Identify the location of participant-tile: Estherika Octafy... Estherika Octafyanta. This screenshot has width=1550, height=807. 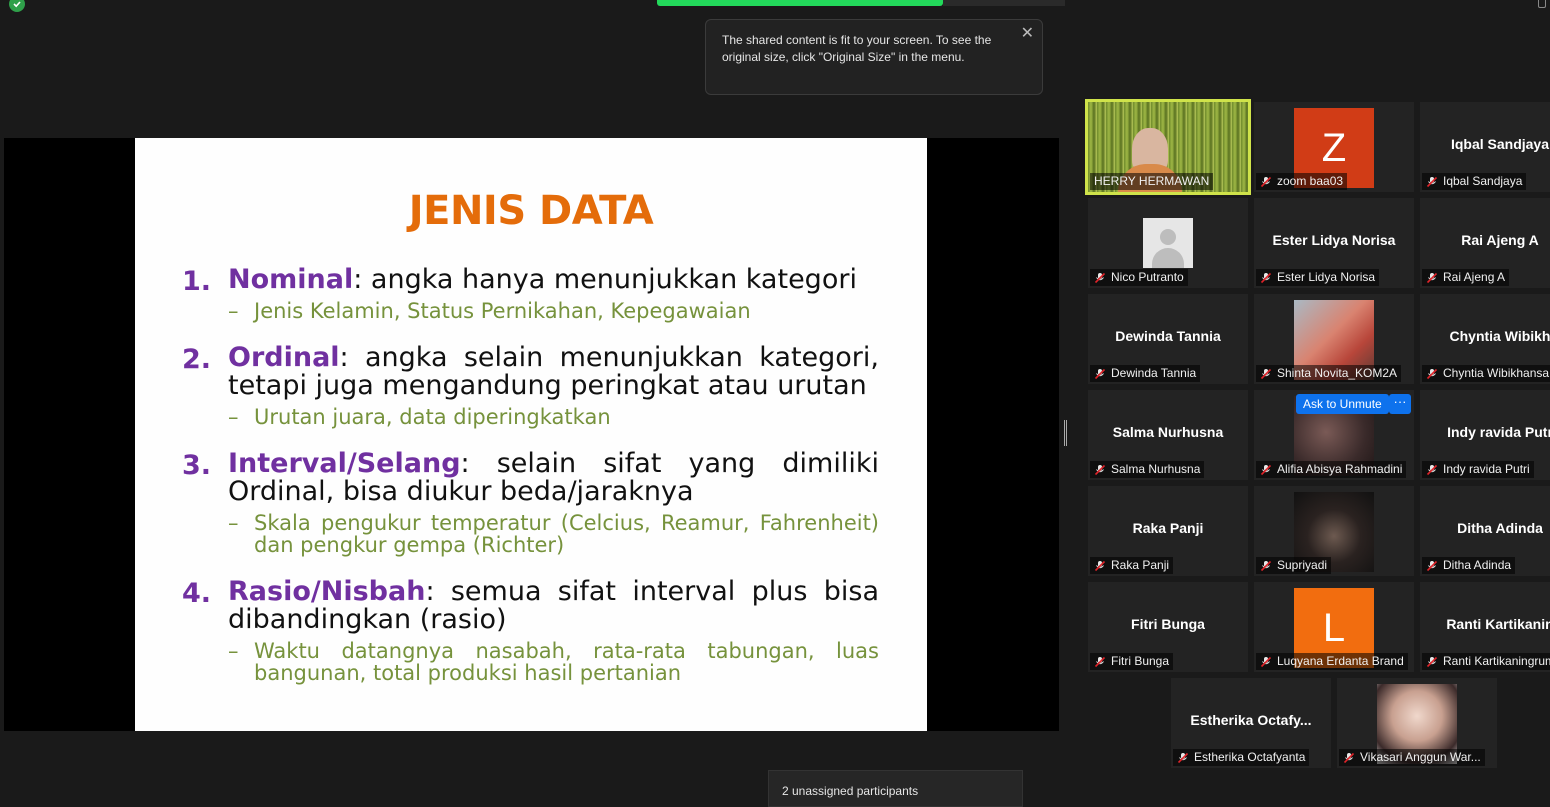
(1251, 723).